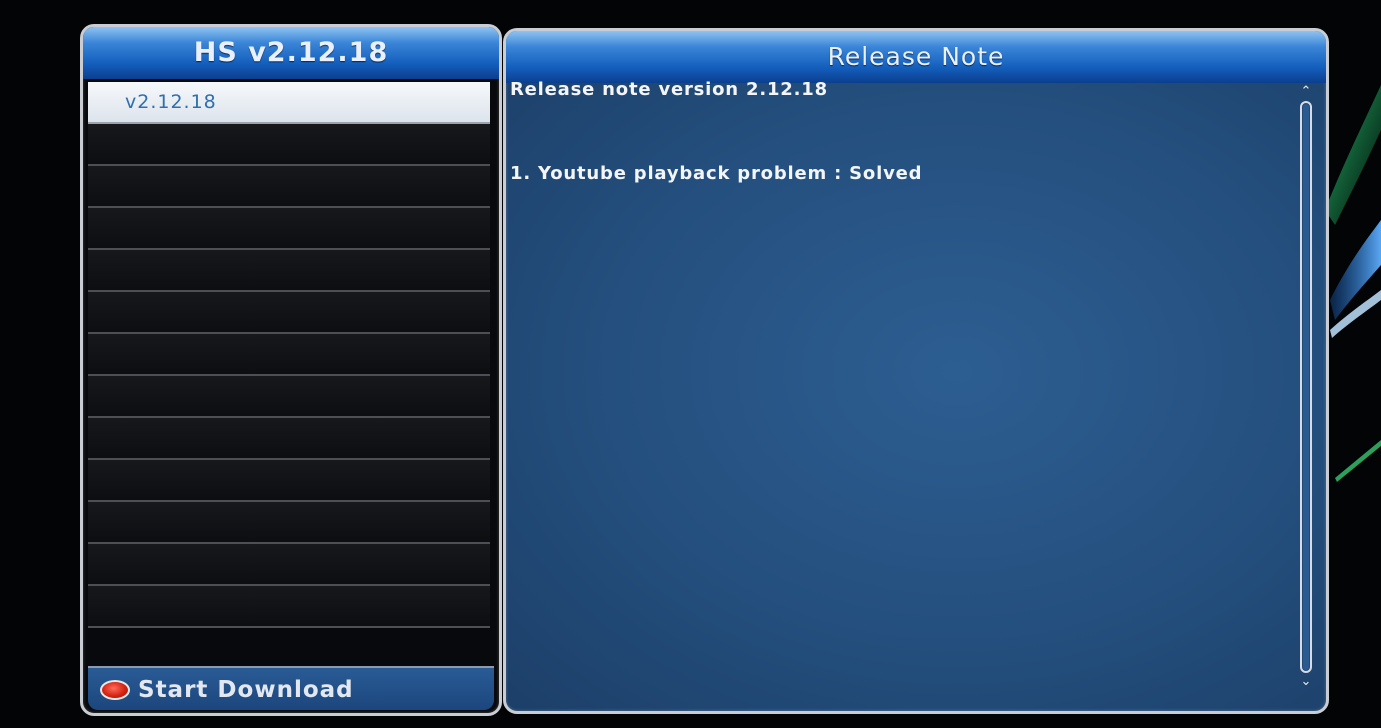 The height and width of the screenshot is (728, 1381). I want to click on scroll-up-icon: ⌃, so click(1306, 92).